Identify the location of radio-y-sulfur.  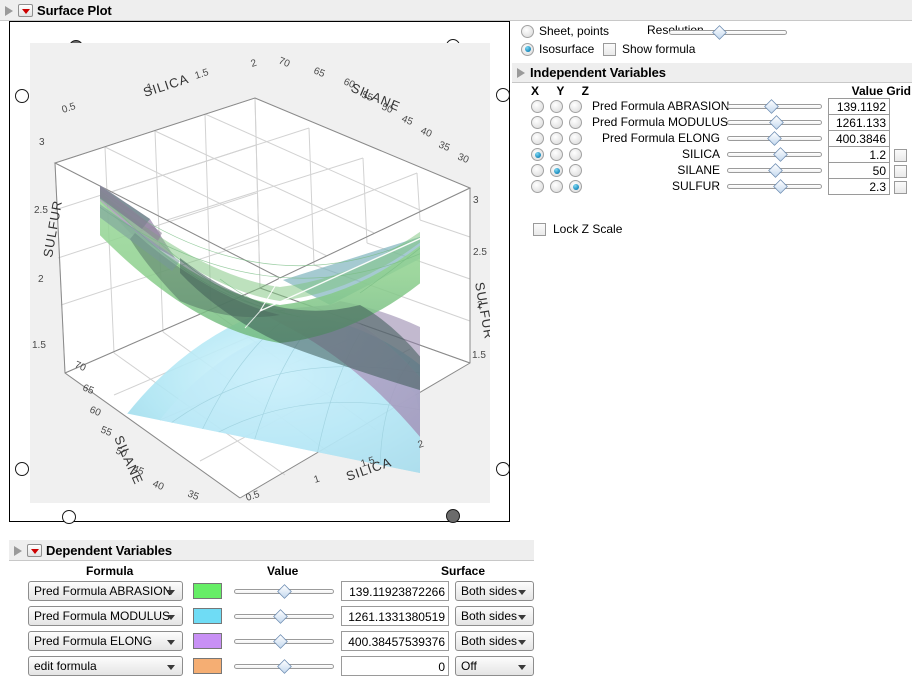
(556, 186).